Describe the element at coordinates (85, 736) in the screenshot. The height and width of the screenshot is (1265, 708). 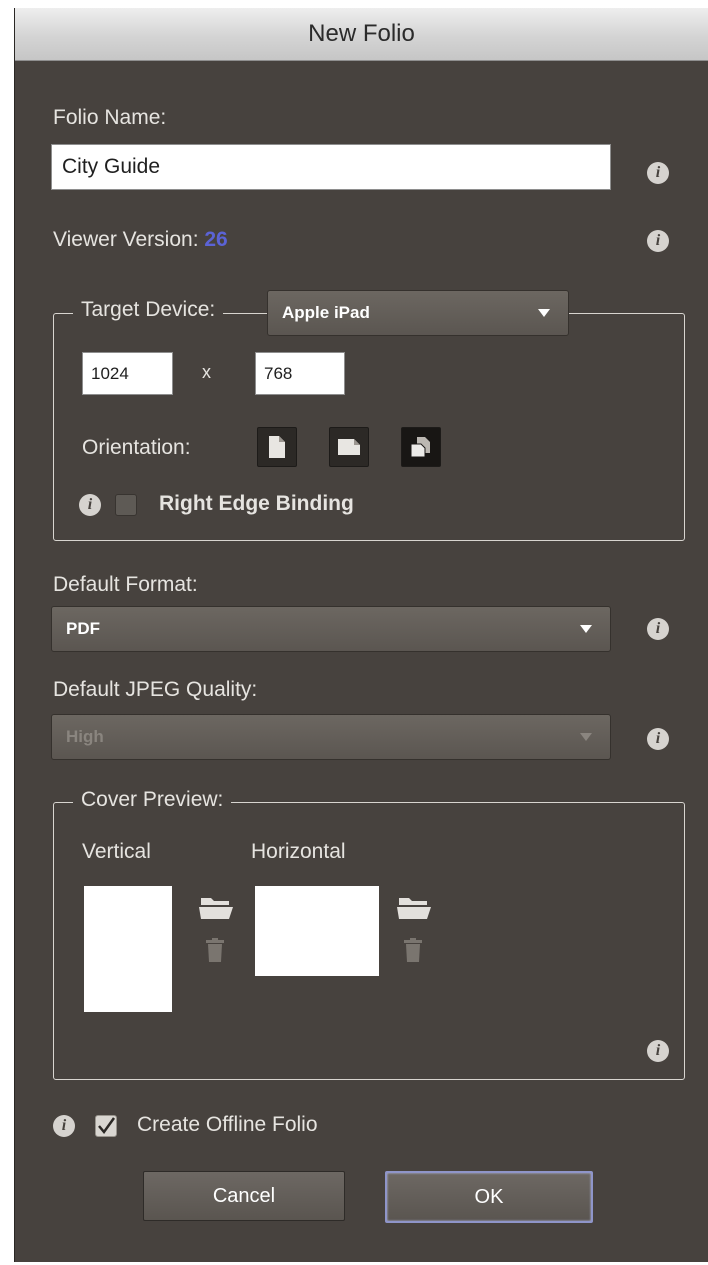
I see `jpeg-quality-value: High` at that location.